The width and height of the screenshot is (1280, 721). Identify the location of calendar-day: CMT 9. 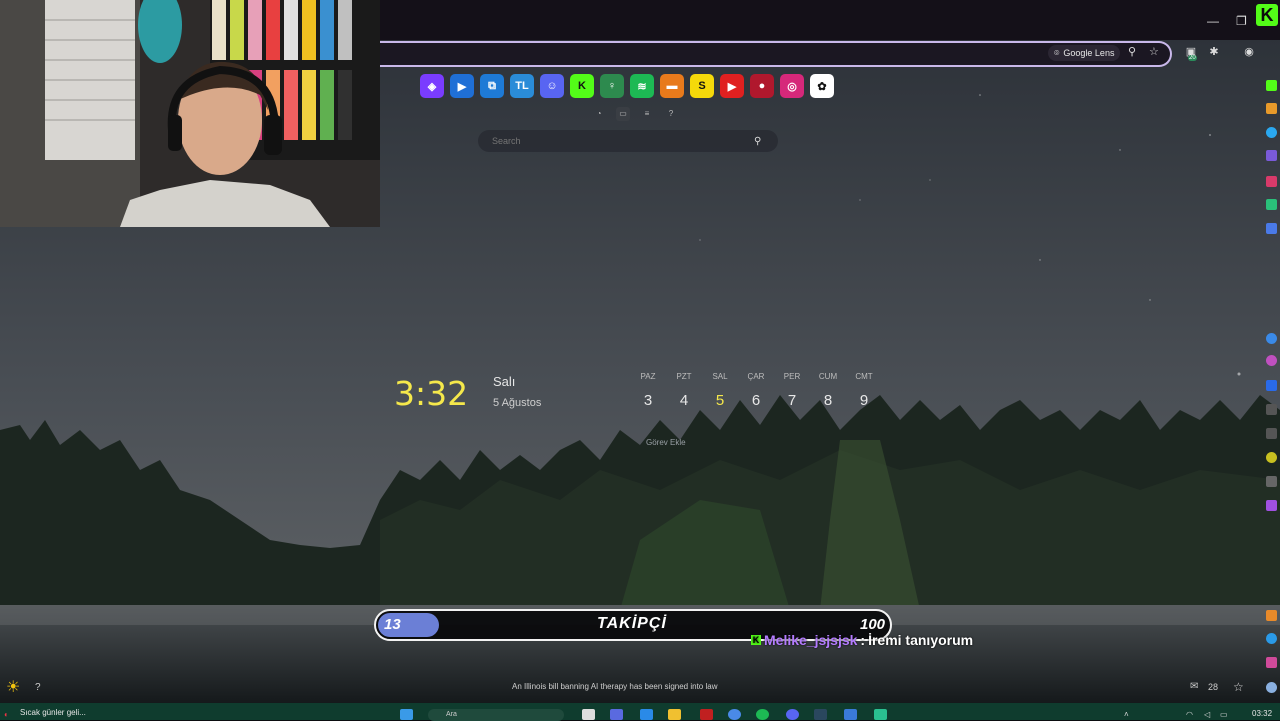
(864, 390).